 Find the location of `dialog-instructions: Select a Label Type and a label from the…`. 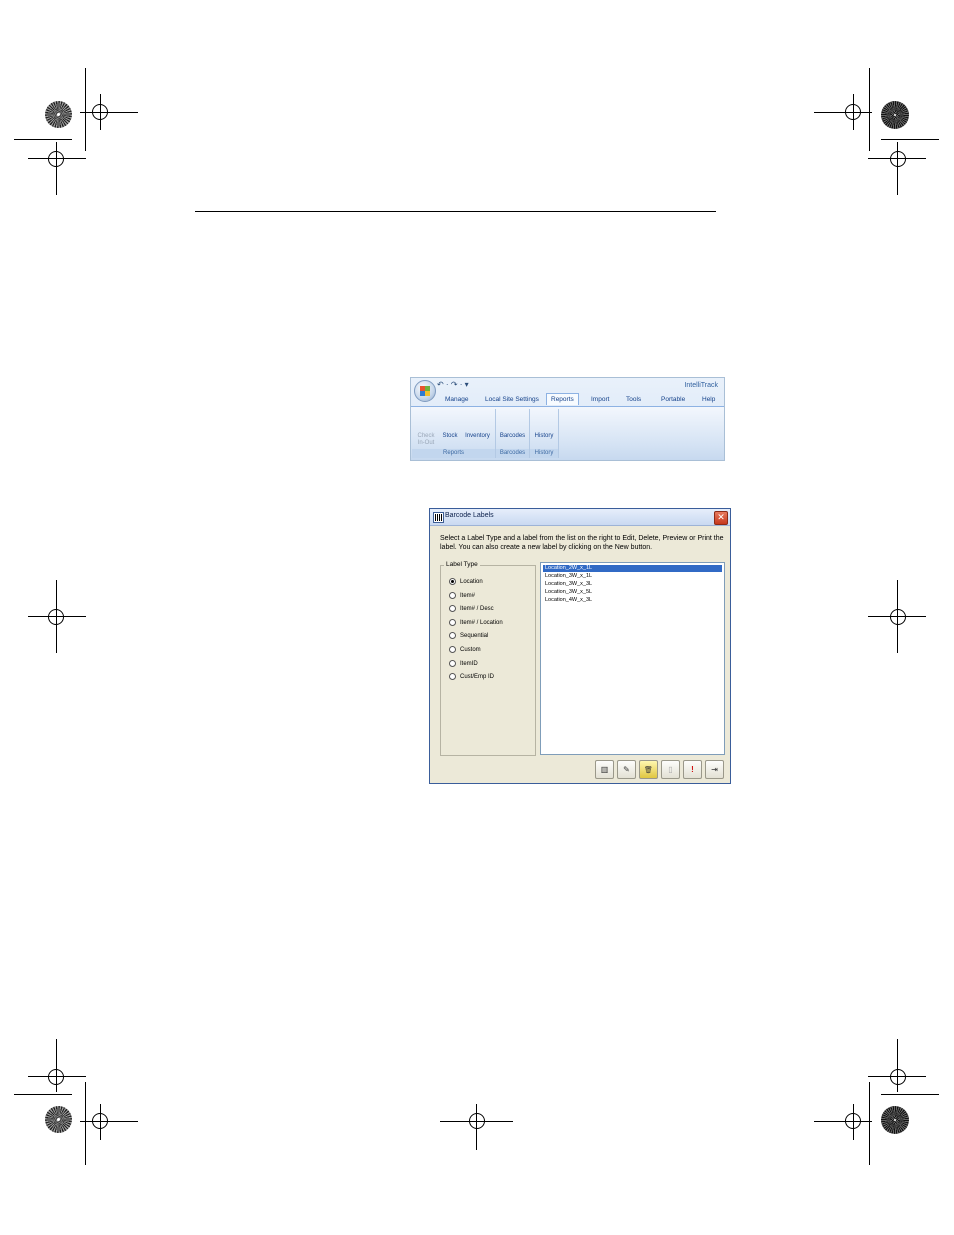

dialog-instructions: Select a Label Type and a label from the… is located at coordinates (582, 543).